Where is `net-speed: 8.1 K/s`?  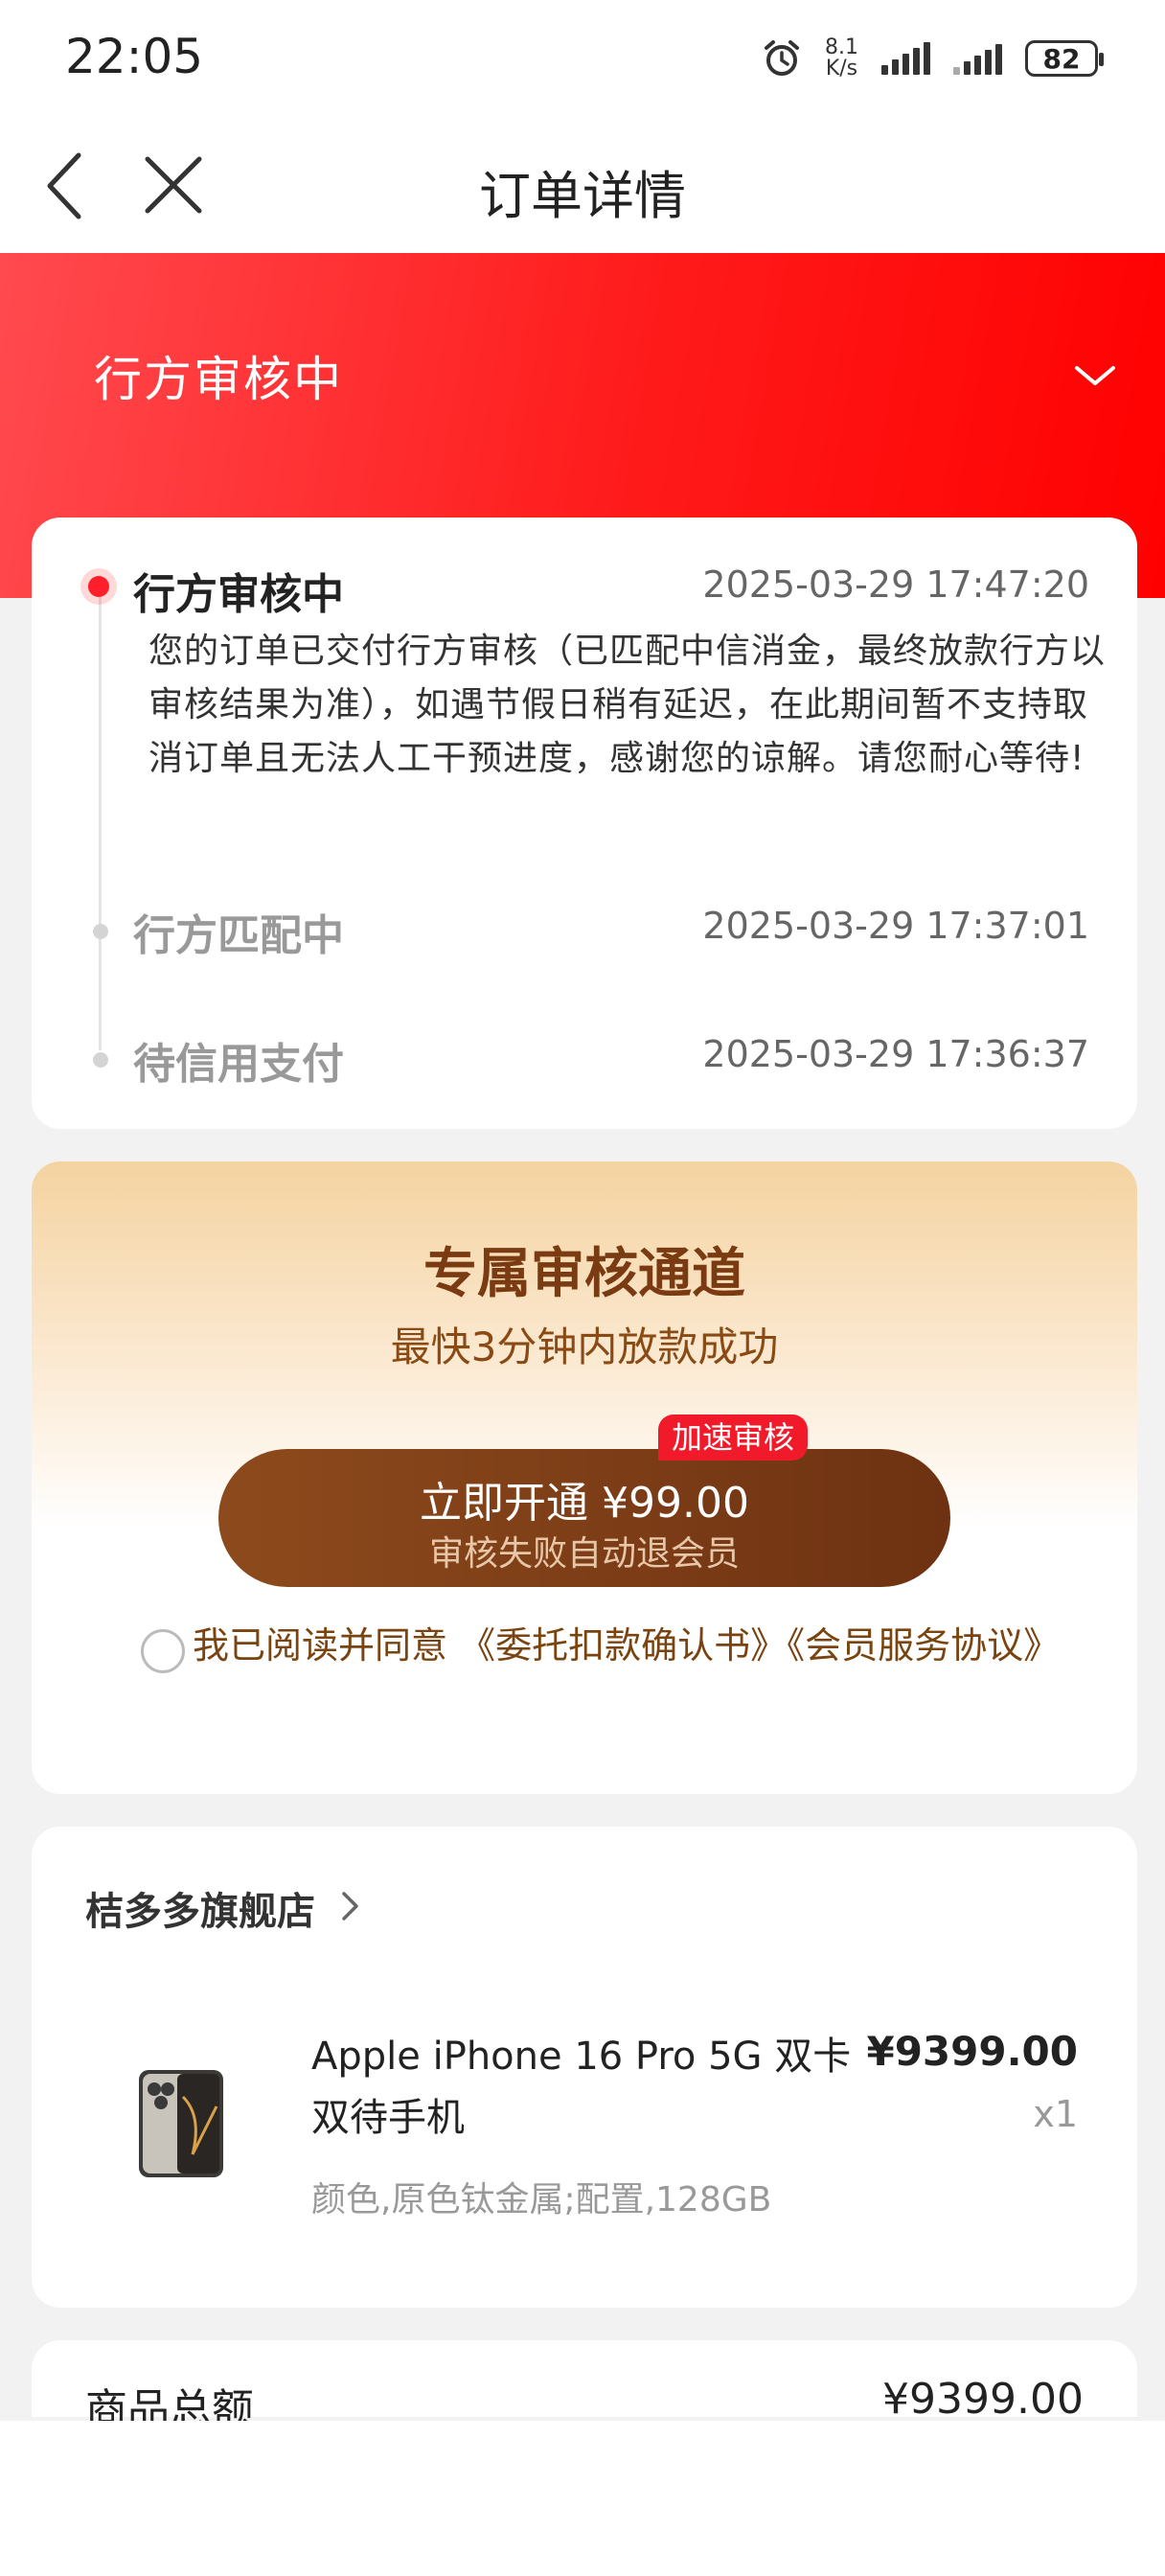 net-speed: 8.1 K/s is located at coordinates (842, 57).